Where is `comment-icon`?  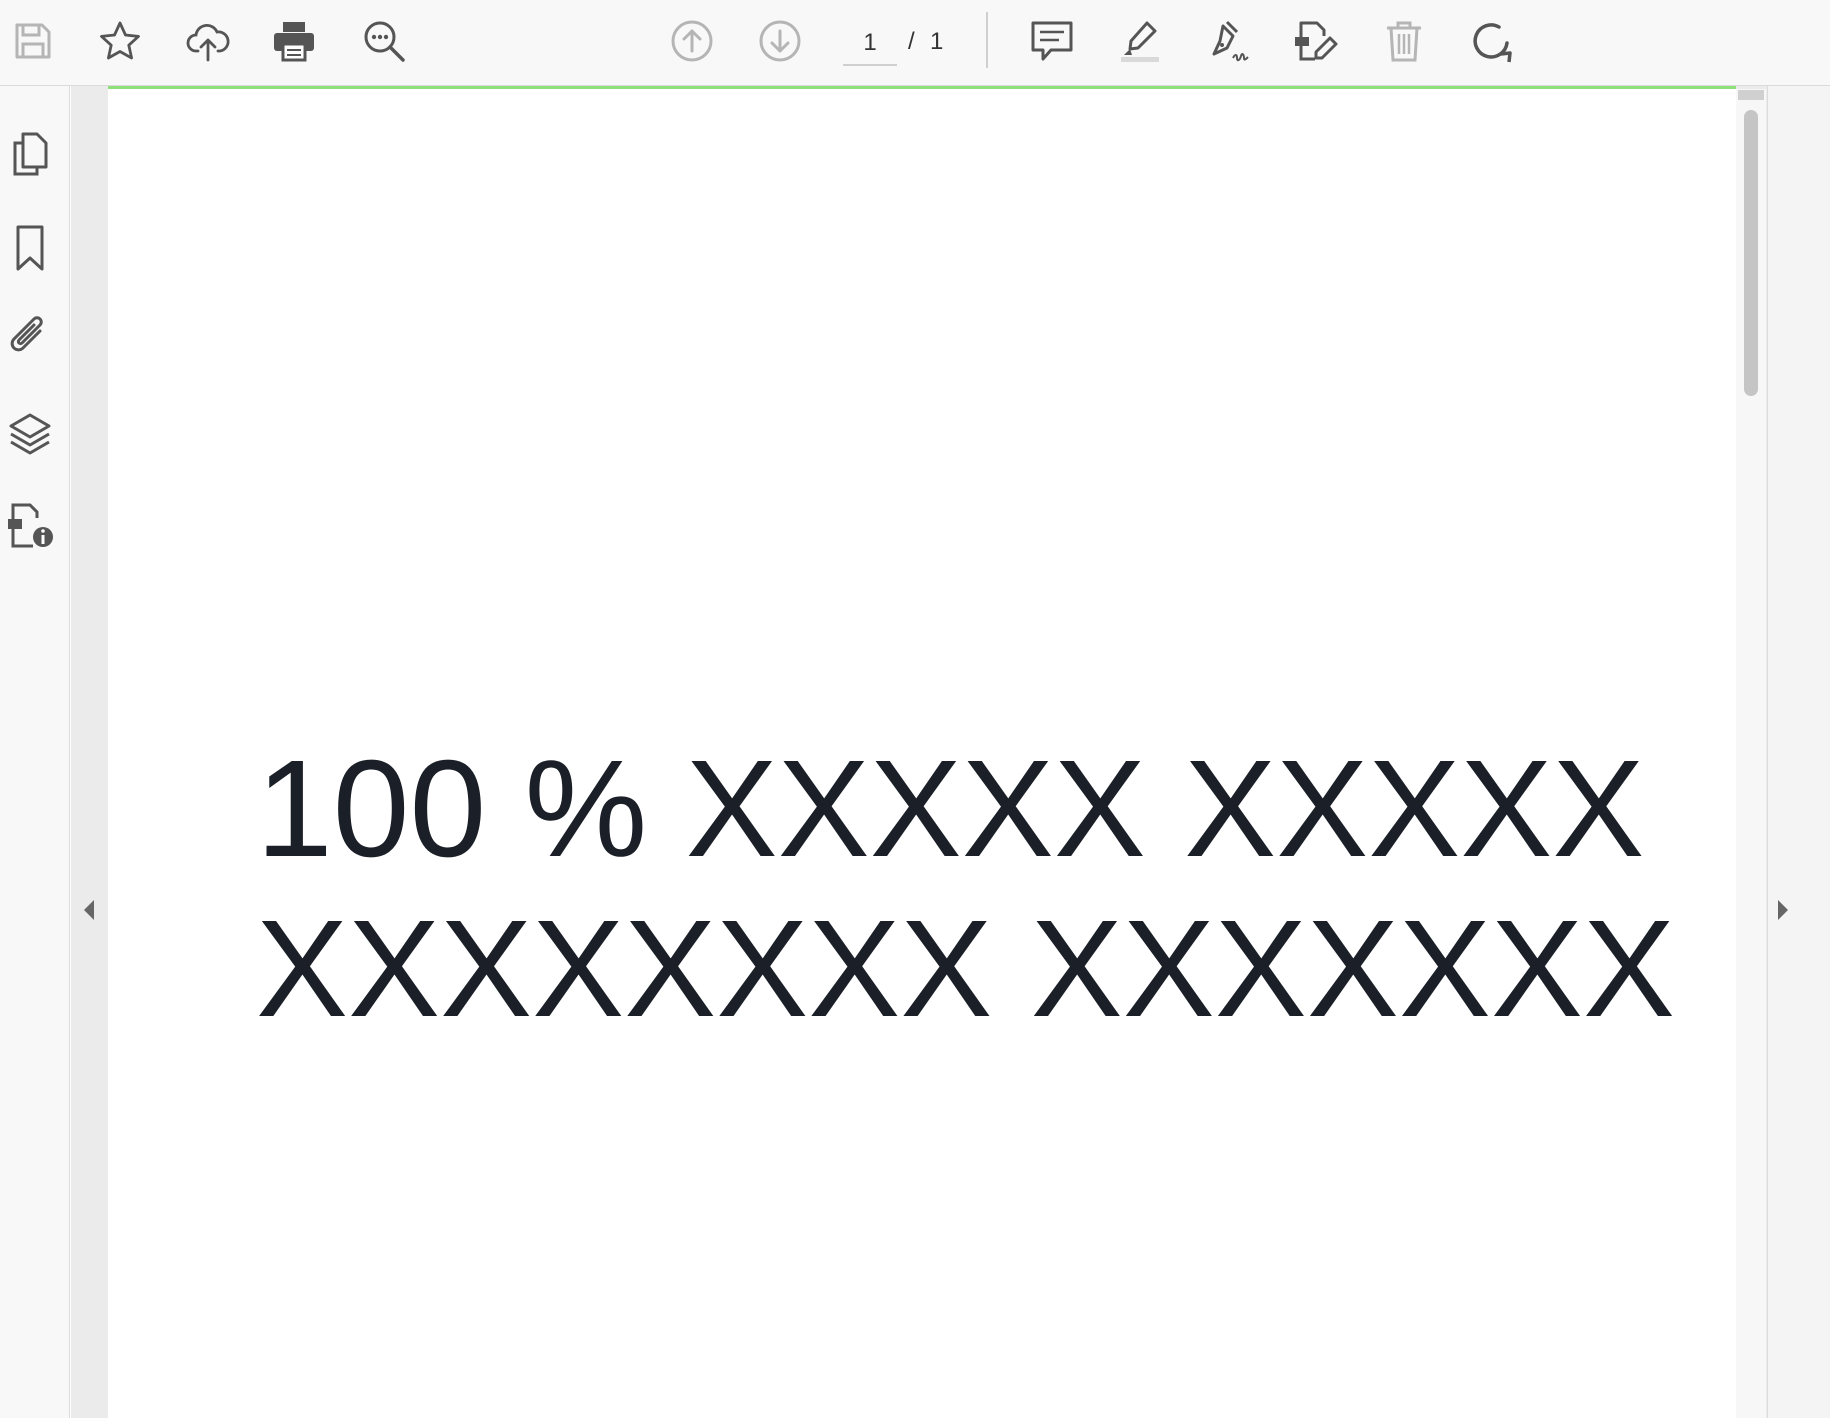 comment-icon is located at coordinates (1052, 41).